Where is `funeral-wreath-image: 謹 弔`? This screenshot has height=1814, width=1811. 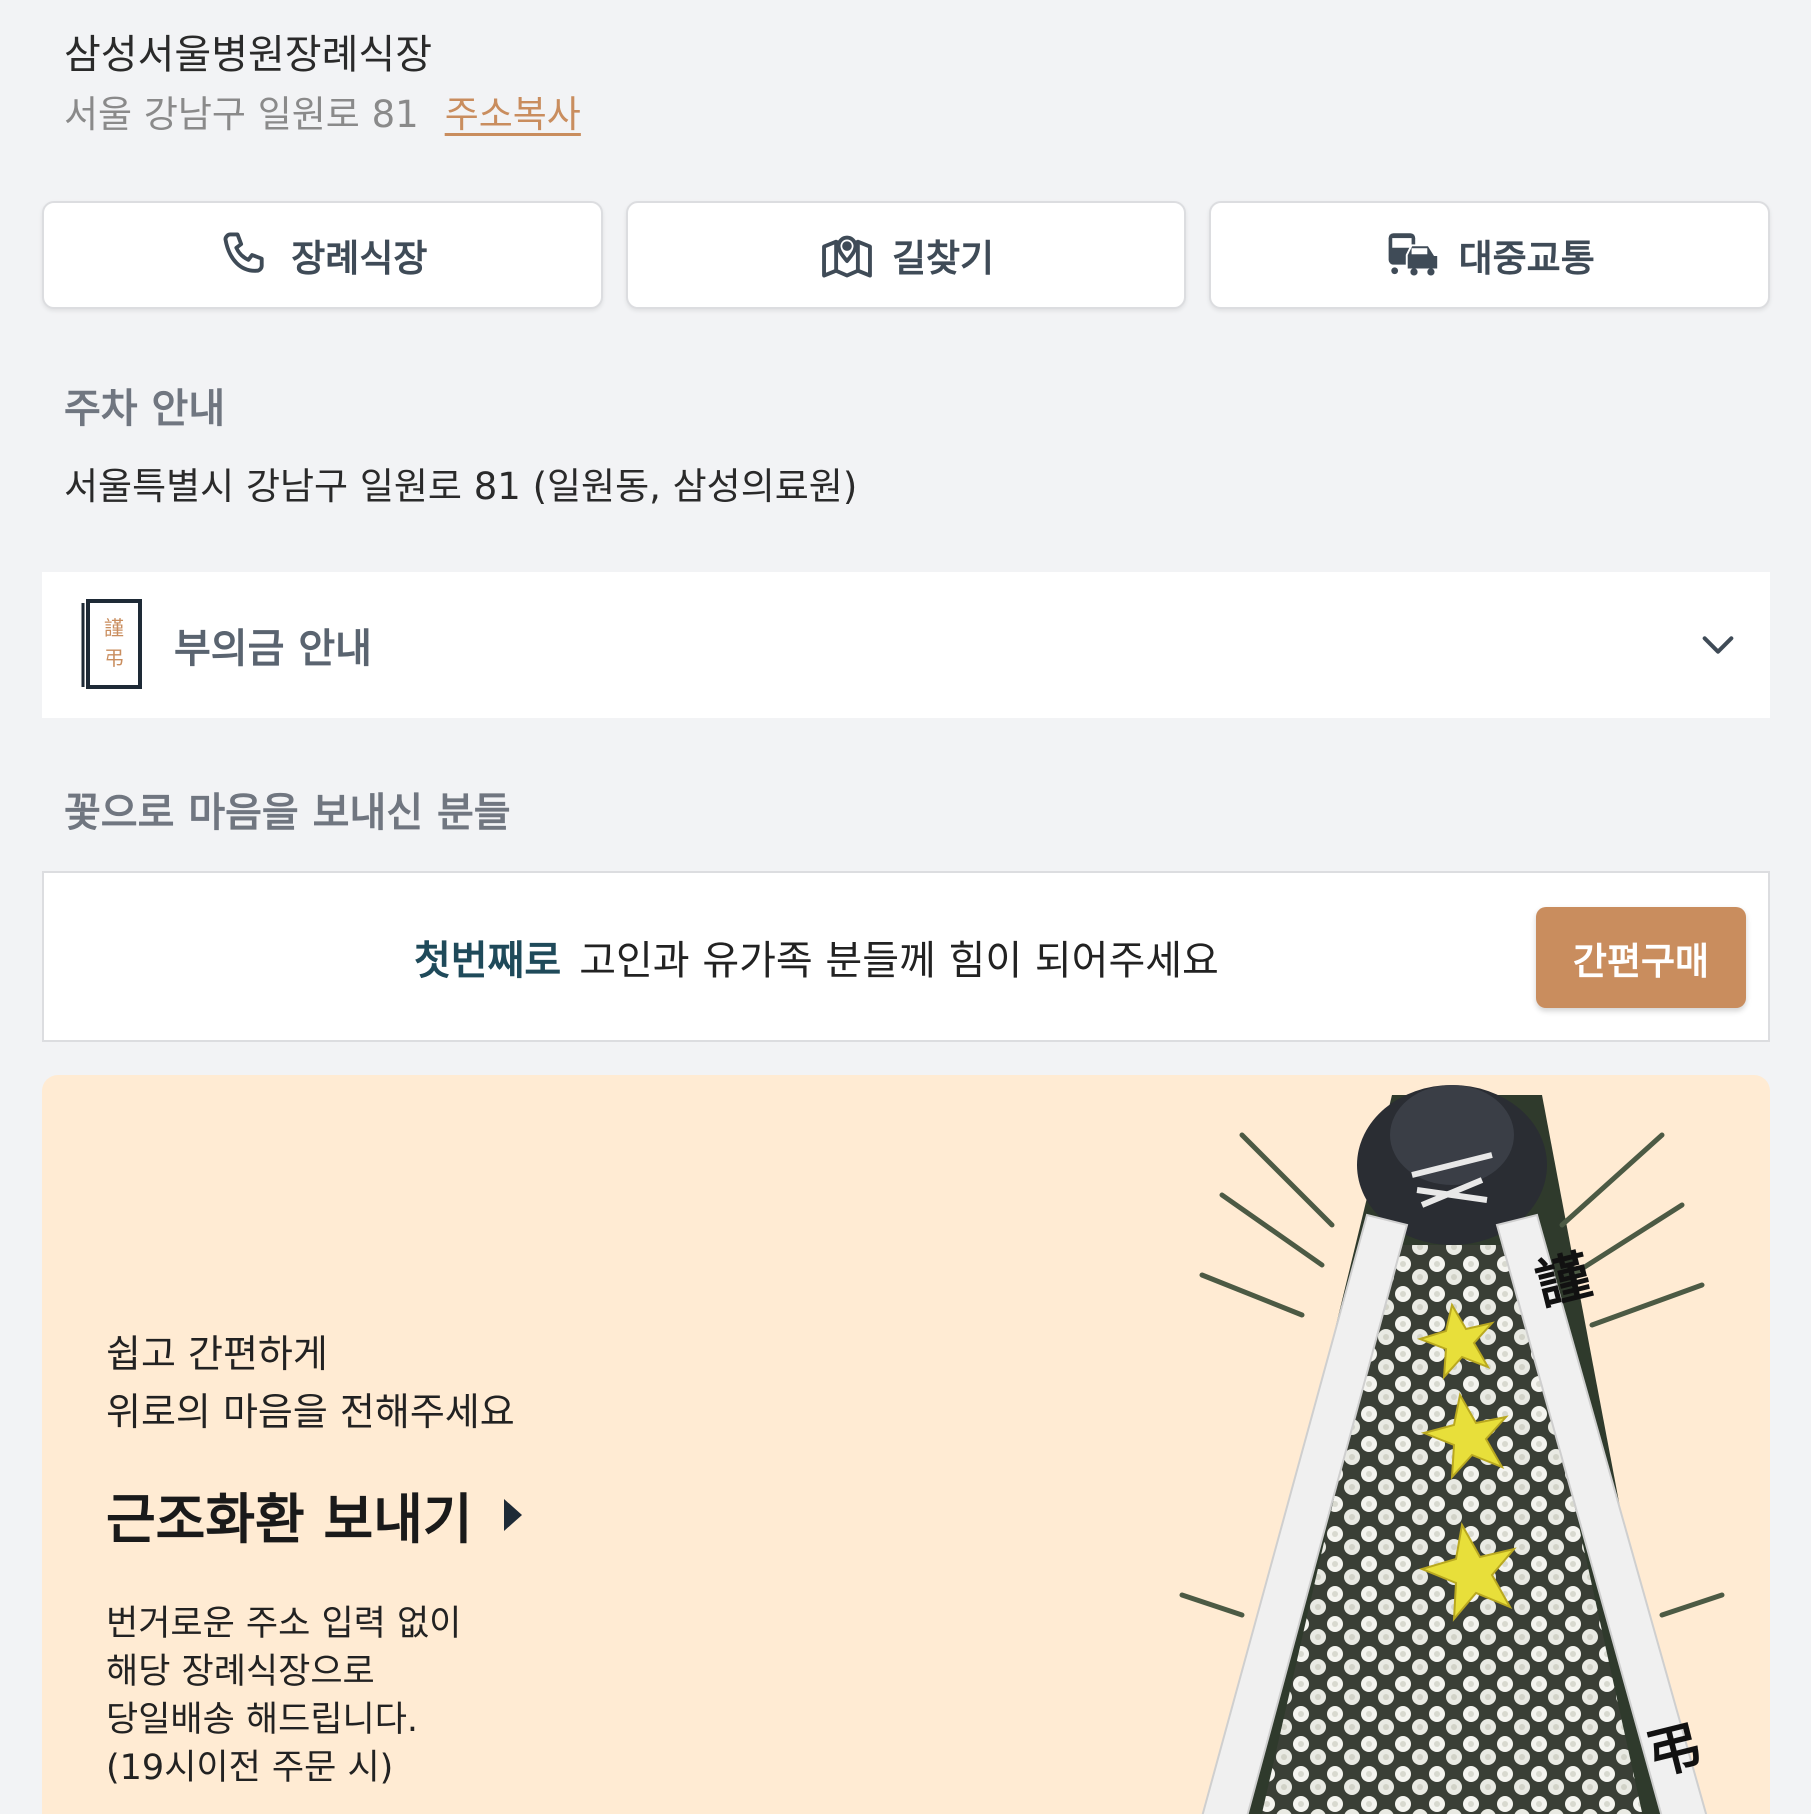 funeral-wreath-image: 謹 弔 is located at coordinates (1452, 1449).